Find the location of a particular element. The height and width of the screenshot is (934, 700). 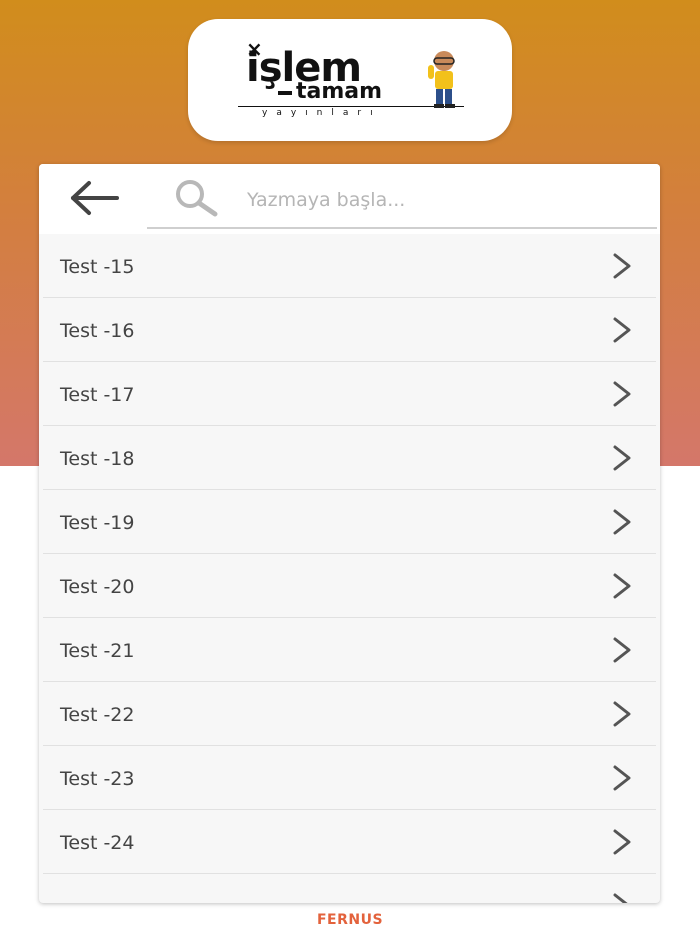

list-item-label: Test -16 is located at coordinates (97, 331).